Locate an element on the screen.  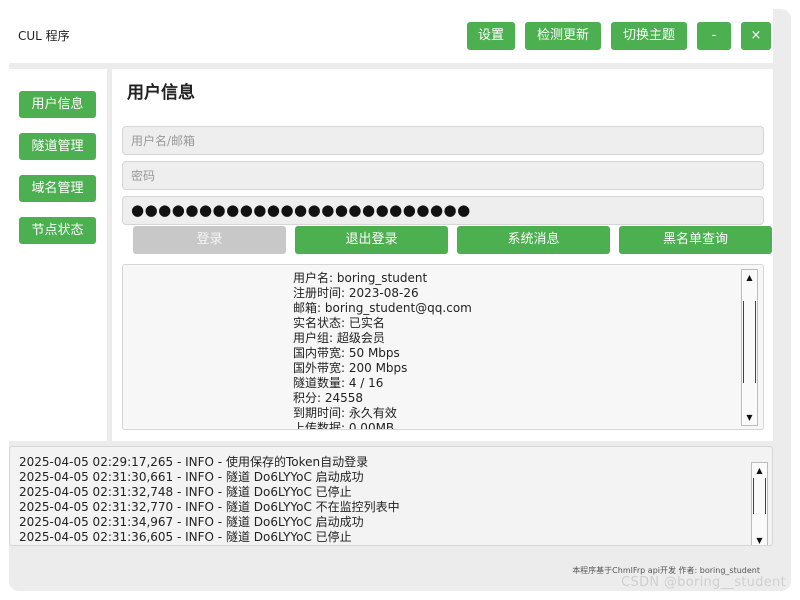
log-scrollbar: ▲ ▼ is located at coordinates (759, 503).